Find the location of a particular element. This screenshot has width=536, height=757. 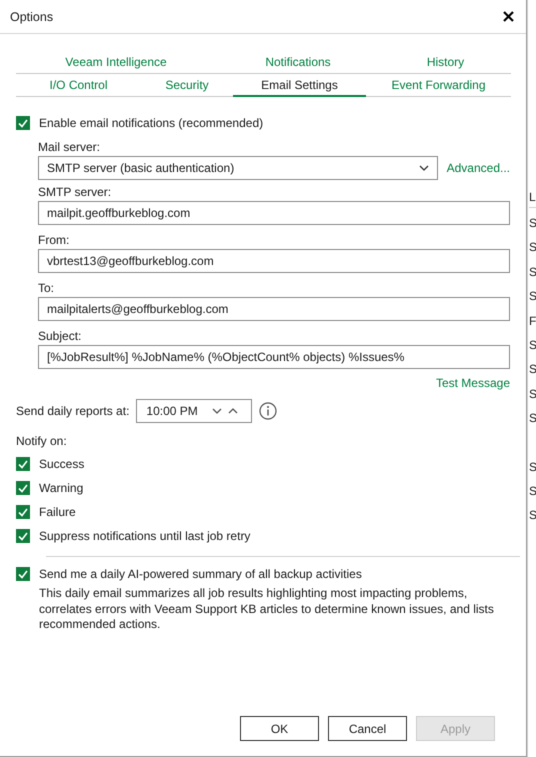

time-picker: 10:00 PM is located at coordinates (194, 411).